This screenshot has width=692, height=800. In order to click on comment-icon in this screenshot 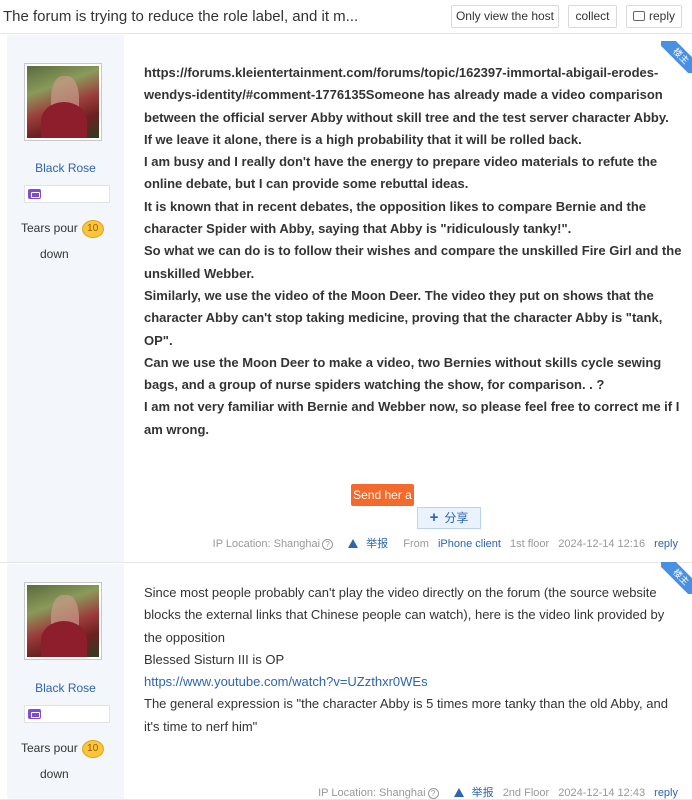, I will do `click(638, 16)`.